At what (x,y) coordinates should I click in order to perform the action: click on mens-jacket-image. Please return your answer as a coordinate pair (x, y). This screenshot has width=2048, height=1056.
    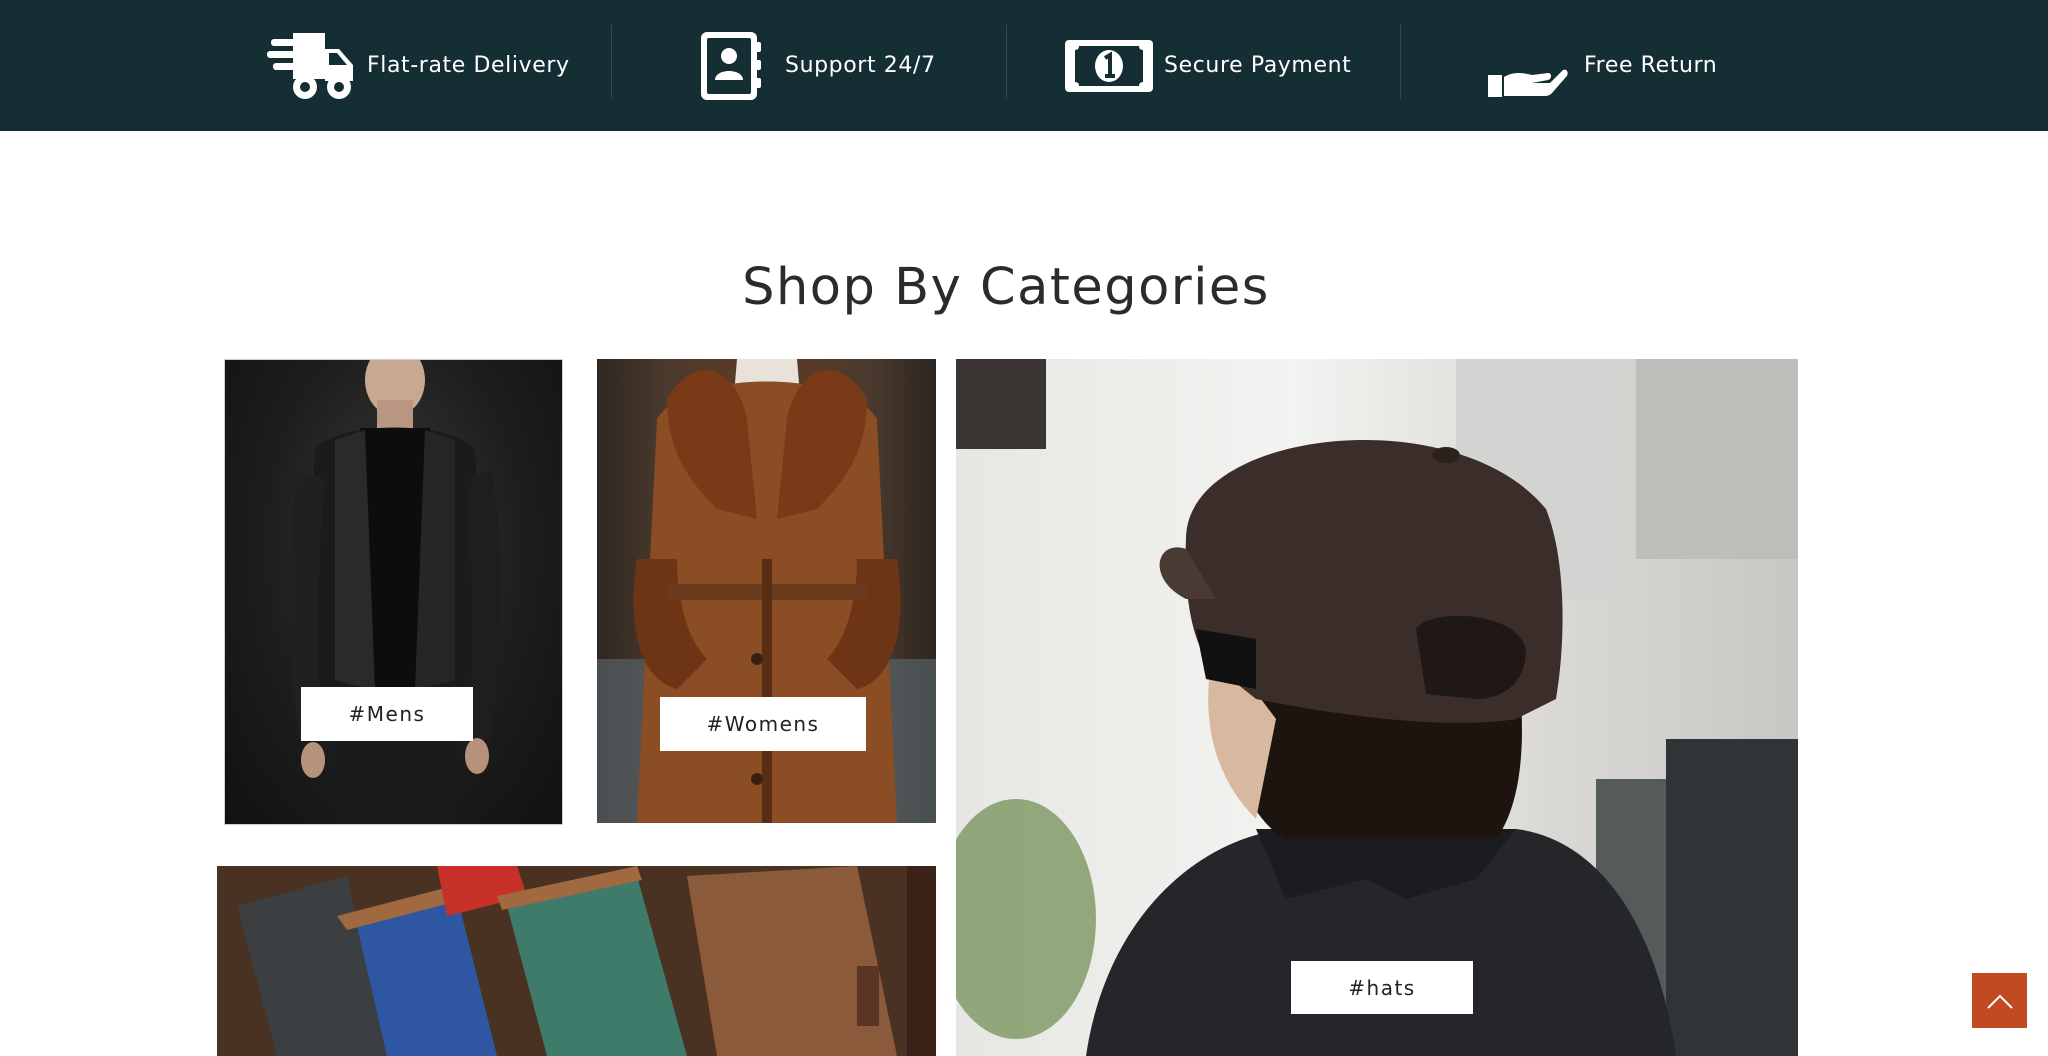
    Looking at the image, I should click on (395, 592).